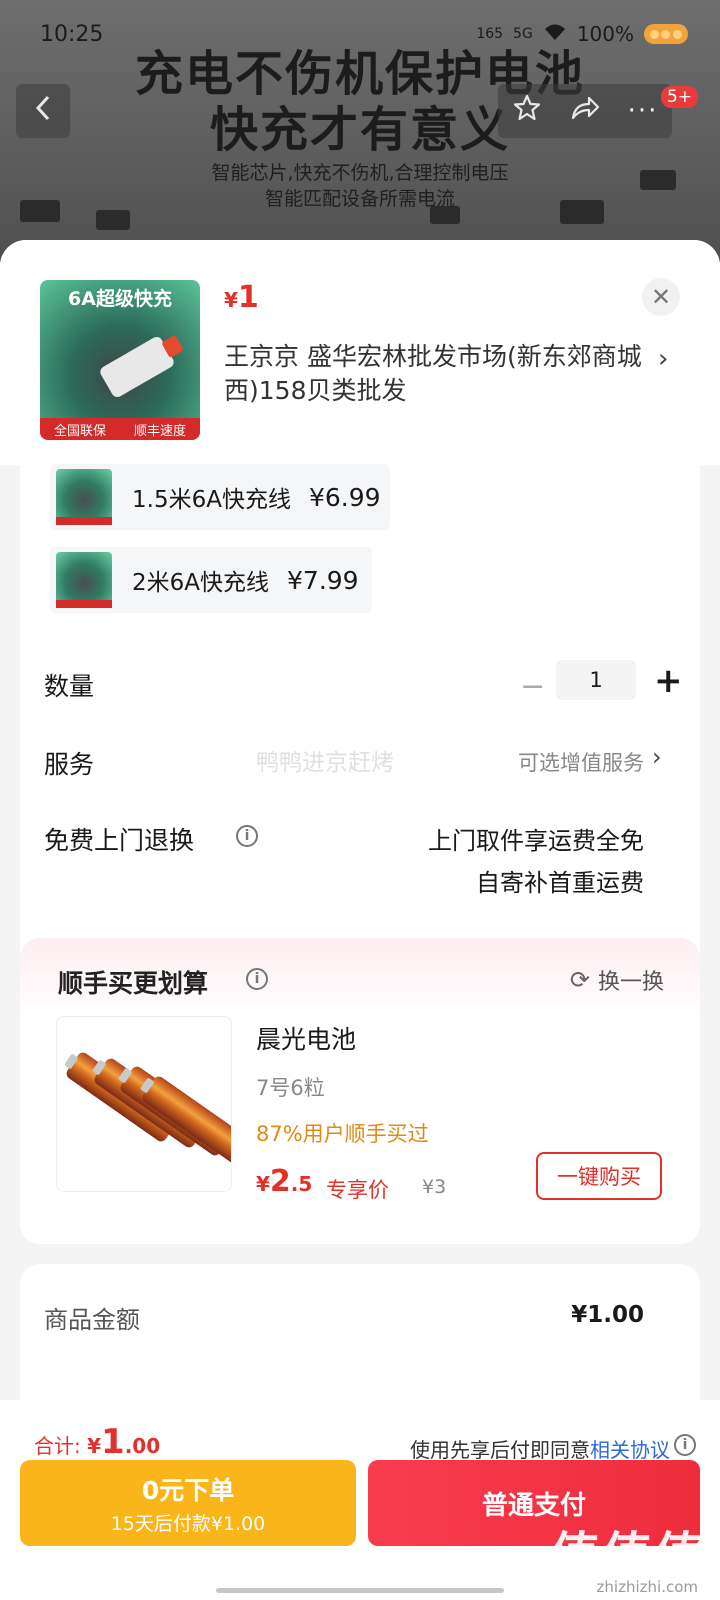 Image resolution: width=720 pixels, height=1600 pixels. I want to click on total-label: 合计:, so click(61, 1446).